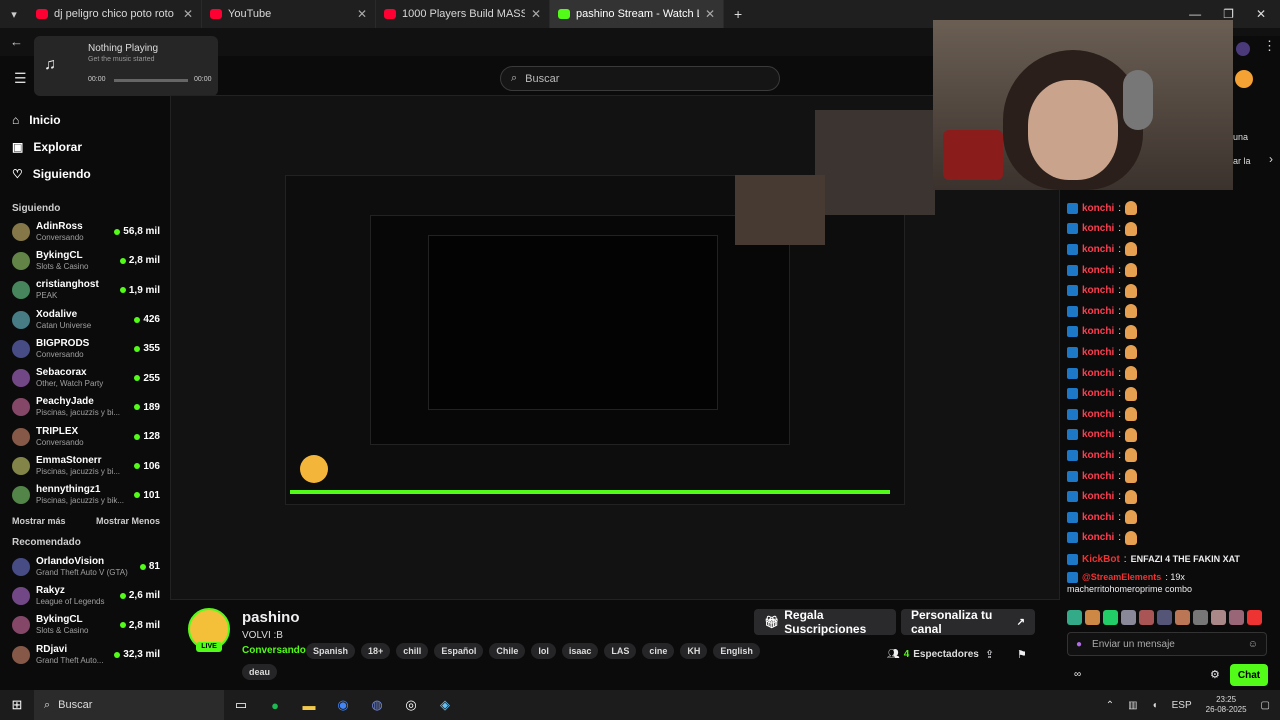 The image size is (1280, 720). Describe the element at coordinates (85, 290) in the screenshot. I see `sidebar-channel: cristianghost PEAK 1,9 mil` at that location.